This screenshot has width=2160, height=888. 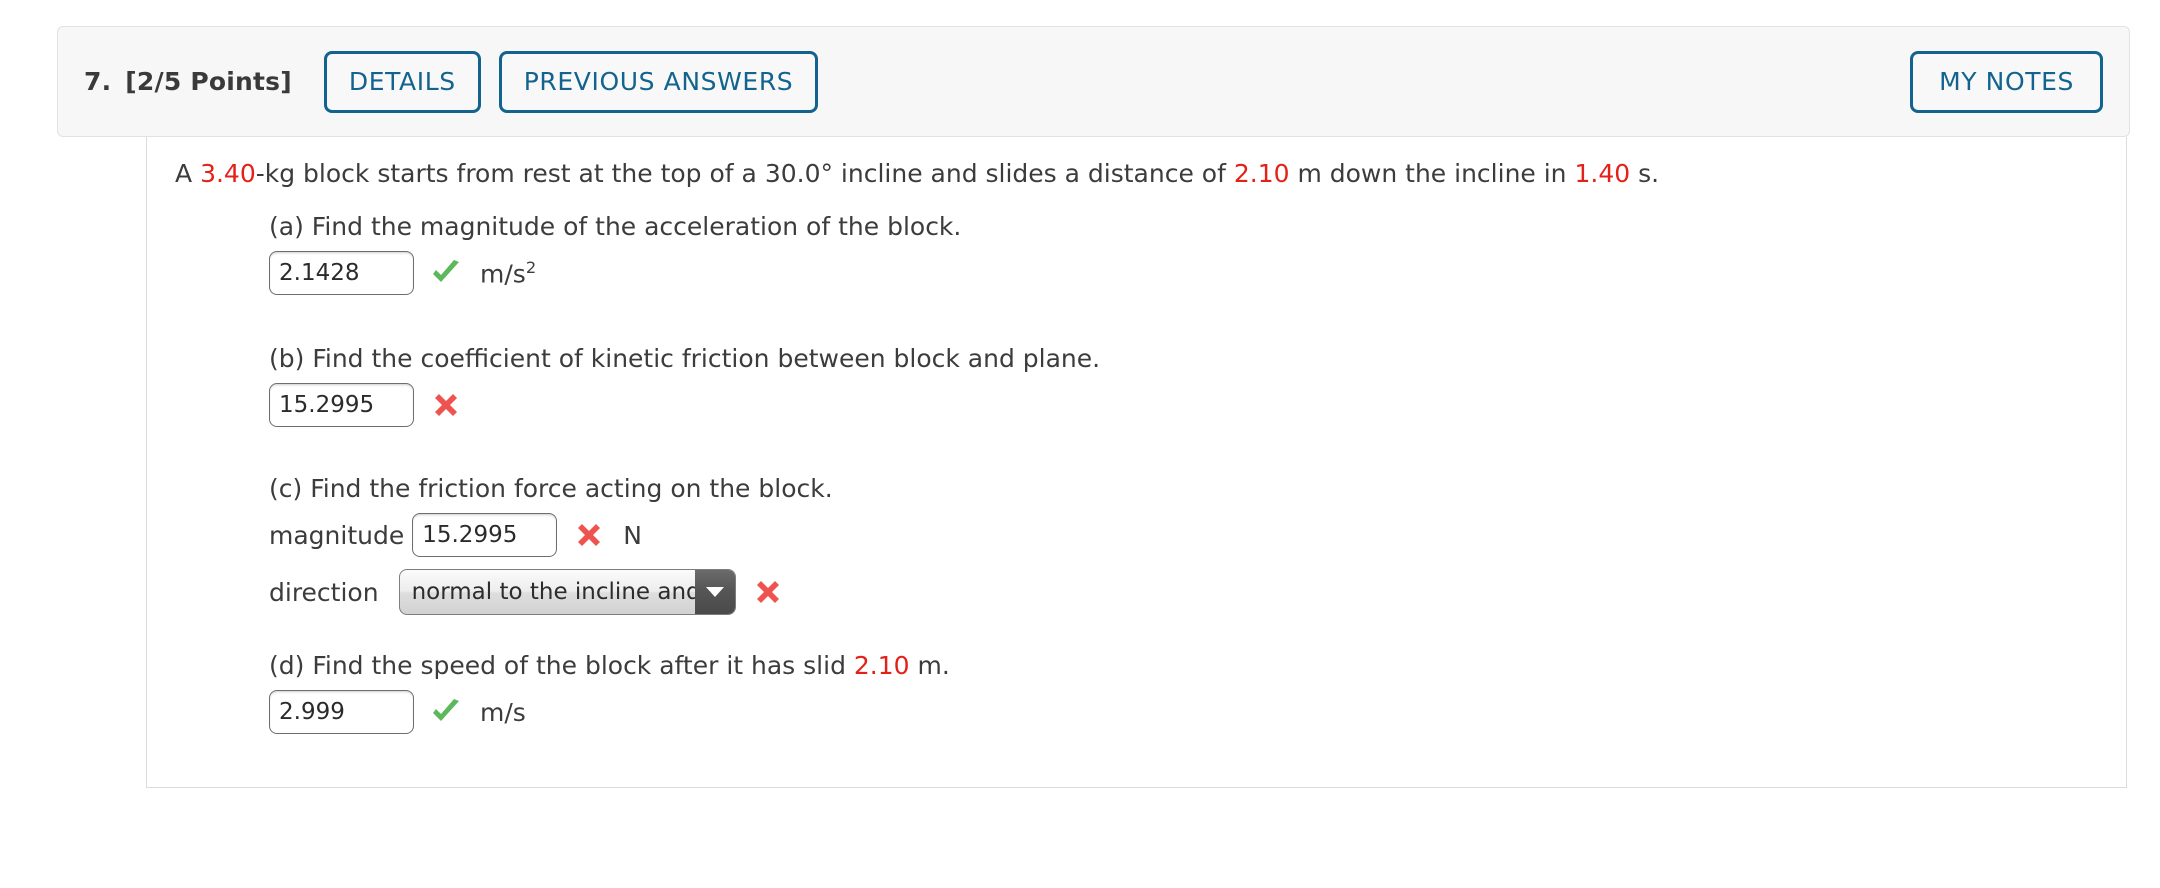 What do you see at coordinates (98, 81) in the screenshot?
I see `question-number: 7.` at bounding box center [98, 81].